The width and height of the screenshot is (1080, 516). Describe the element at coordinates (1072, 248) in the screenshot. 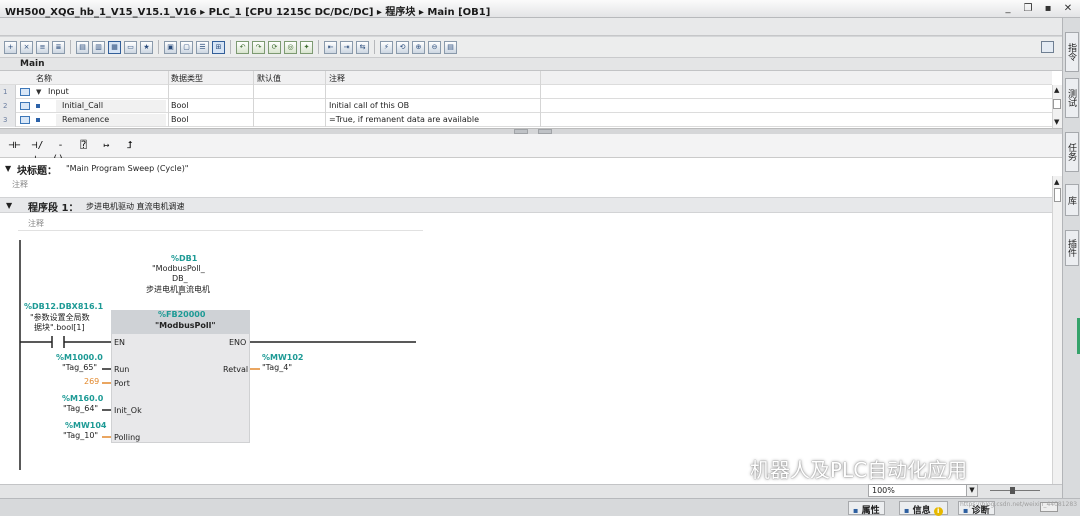

I see `tab-addins: 插件` at that location.